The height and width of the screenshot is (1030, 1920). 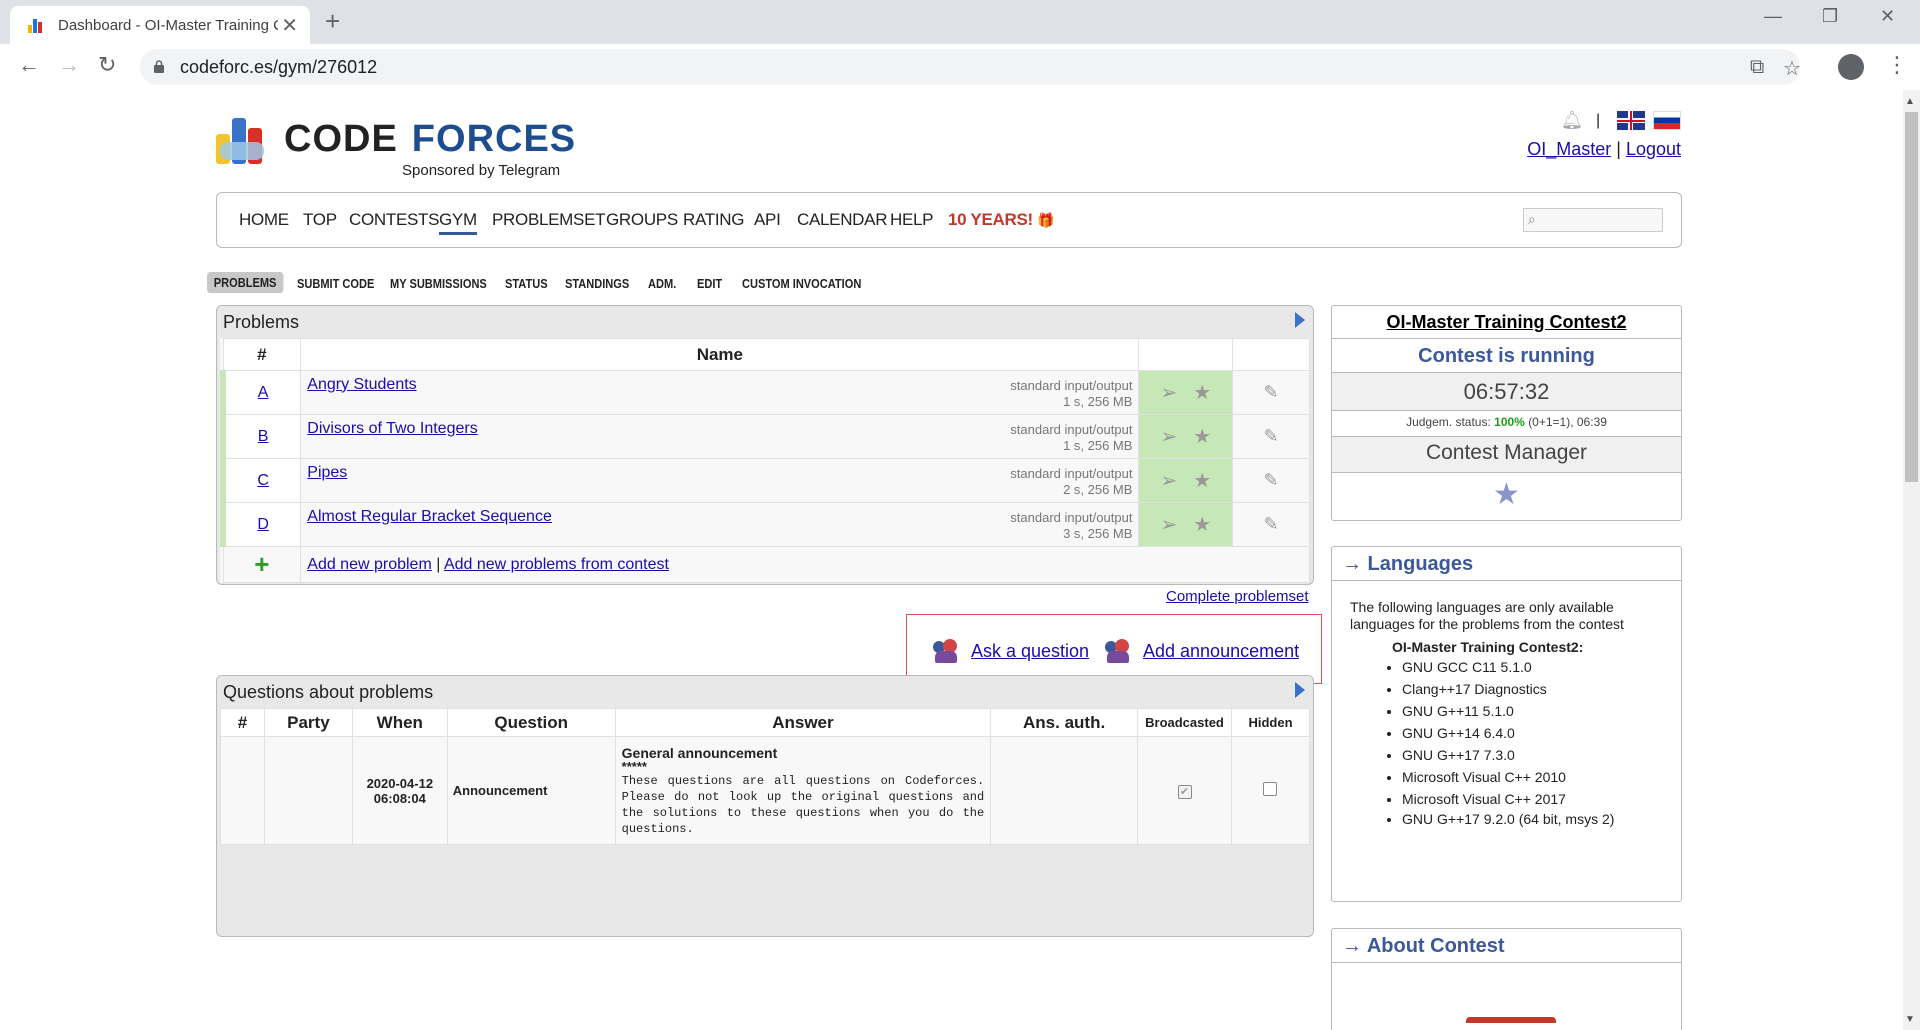 I want to click on new-tab-button: +, so click(x=332, y=21).